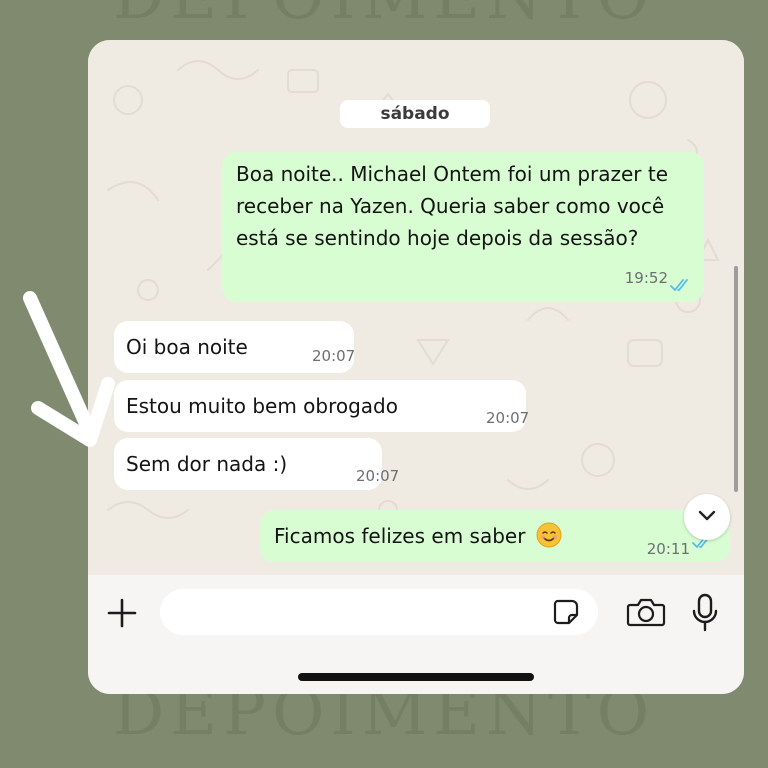  I want to click on watermark-top: DEPOIMENTO, so click(384, 17).